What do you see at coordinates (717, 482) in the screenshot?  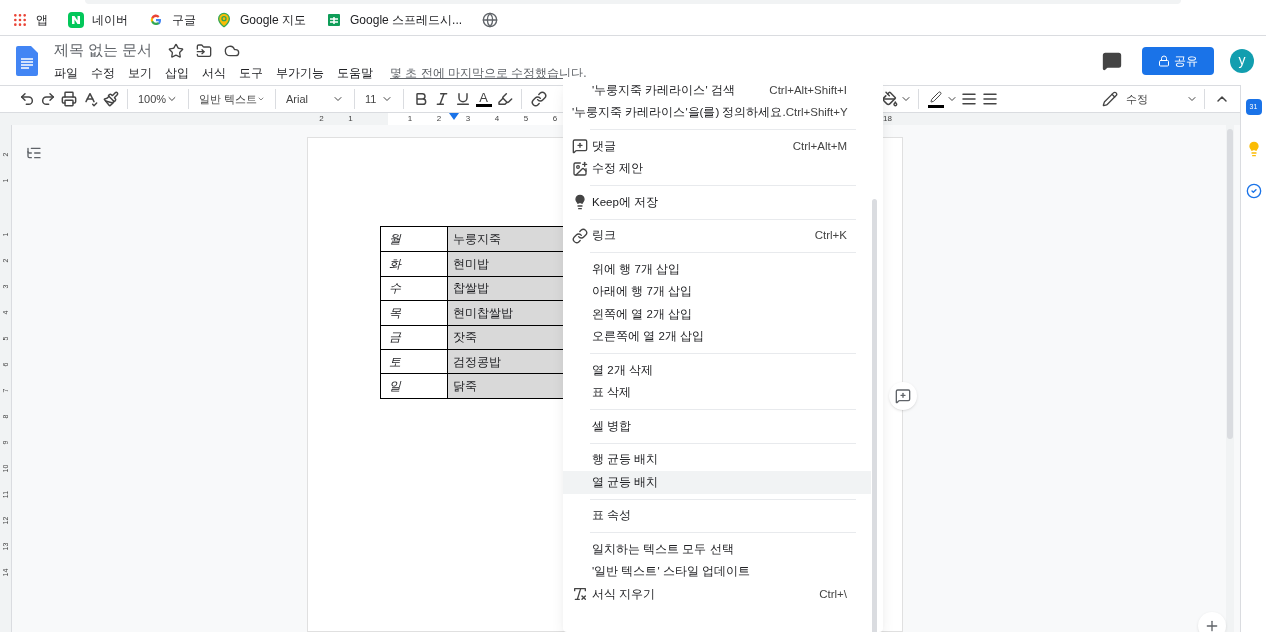 I see `menu-option: 열 균등 배치` at bounding box center [717, 482].